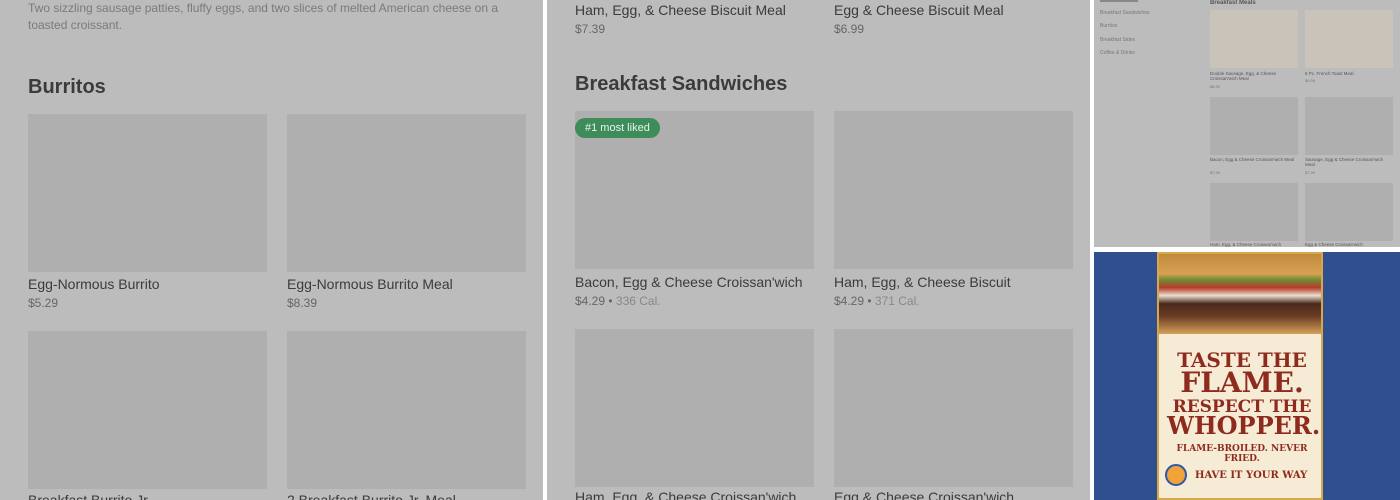 The image size is (1400, 500). Describe the element at coordinates (371, 496) in the screenshot. I see `menu-item-name: 2 Breakfast Burrito Jr. Meal` at that location.